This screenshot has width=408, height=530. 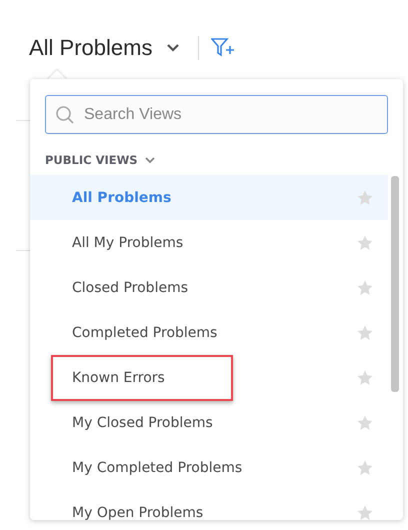 I want to click on view-item: Completed Problems, so click(x=209, y=332).